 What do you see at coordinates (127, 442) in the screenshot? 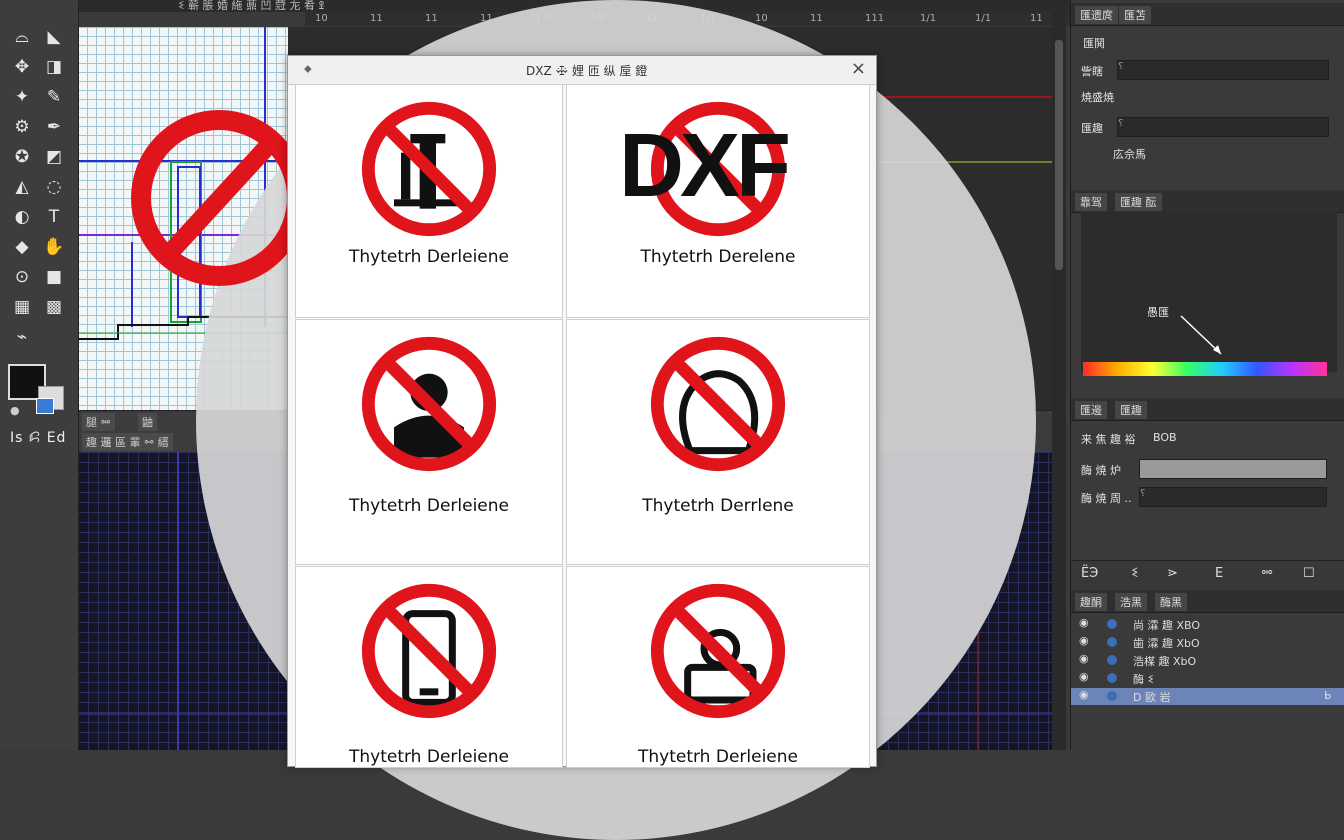
I see `strip-tab-3: 趣 邏 區 輩 ꗬ 縉` at bounding box center [127, 442].